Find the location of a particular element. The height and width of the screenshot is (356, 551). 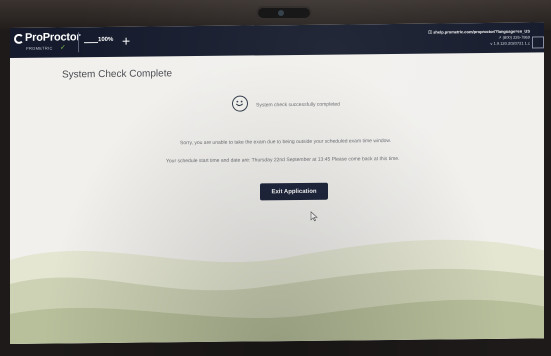

brand-name: ProProctor is located at coordinates (53, 37).